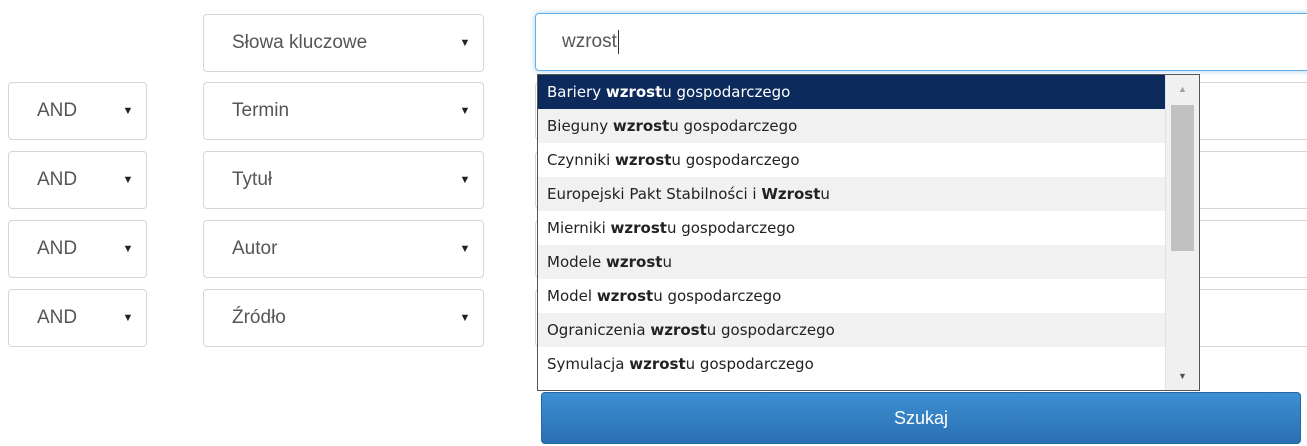  I want to click on scroll-up-arrow-icon: ▲, so click(1182, 89).